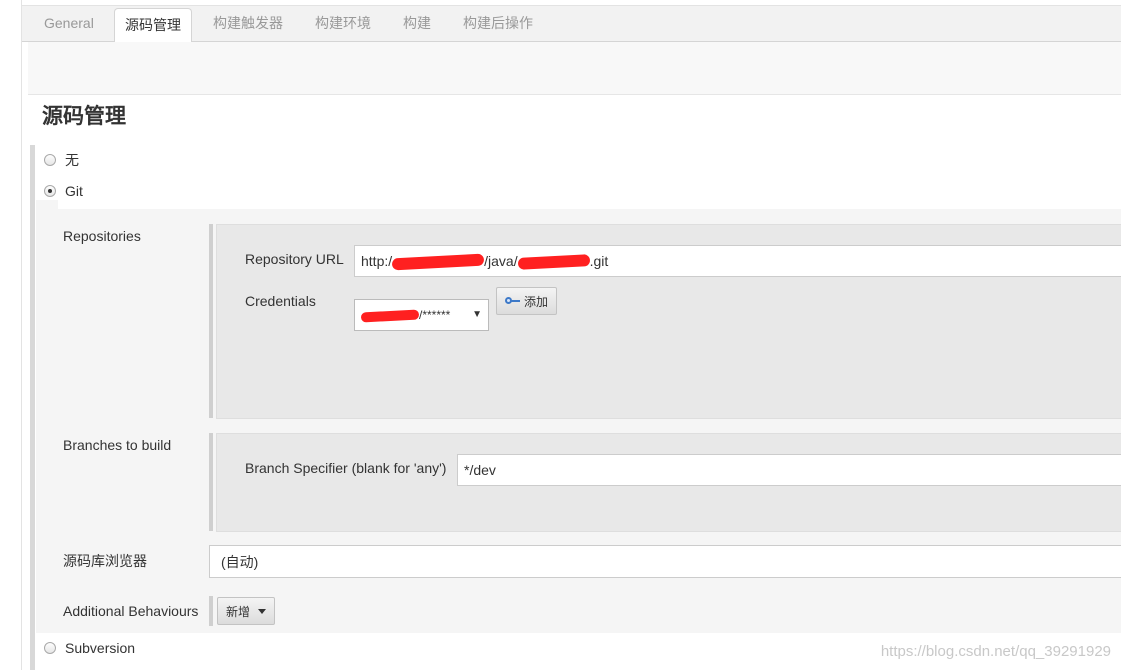 This screenshot has height=670, width=1121. I want to click on config-tab-bar: General 源码管理 构建触发器 构建环境 构建 构建后操作, so click(571, 24).